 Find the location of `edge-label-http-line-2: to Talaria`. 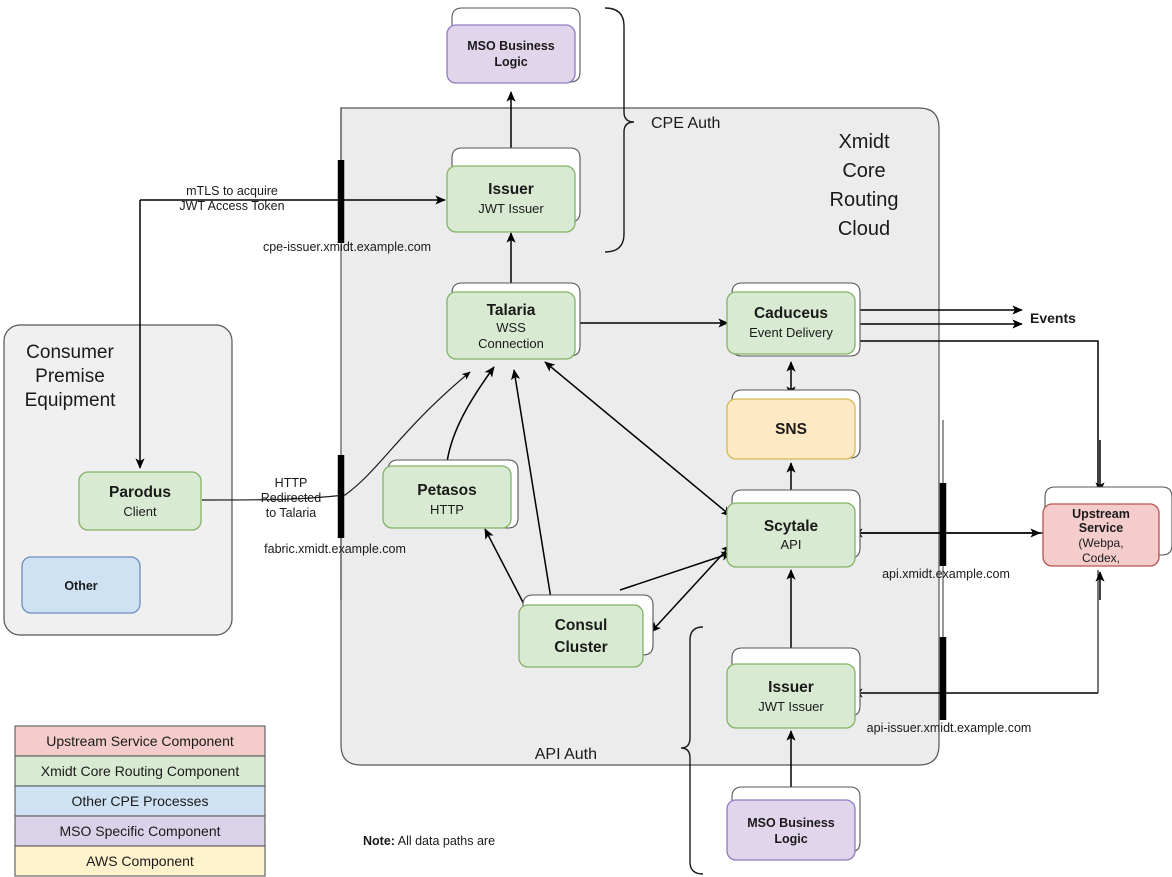

edge-label-http-line-2: to Talaria is located at coordinates (291, 513).